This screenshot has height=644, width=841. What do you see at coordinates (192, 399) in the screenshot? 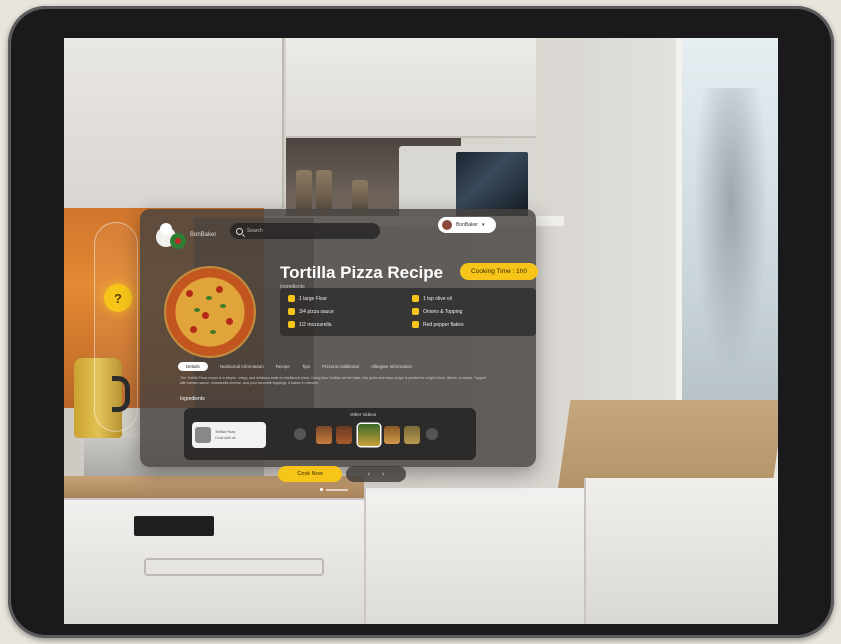
I see `section-label: Ingredients` at bounding box center [192, 399].